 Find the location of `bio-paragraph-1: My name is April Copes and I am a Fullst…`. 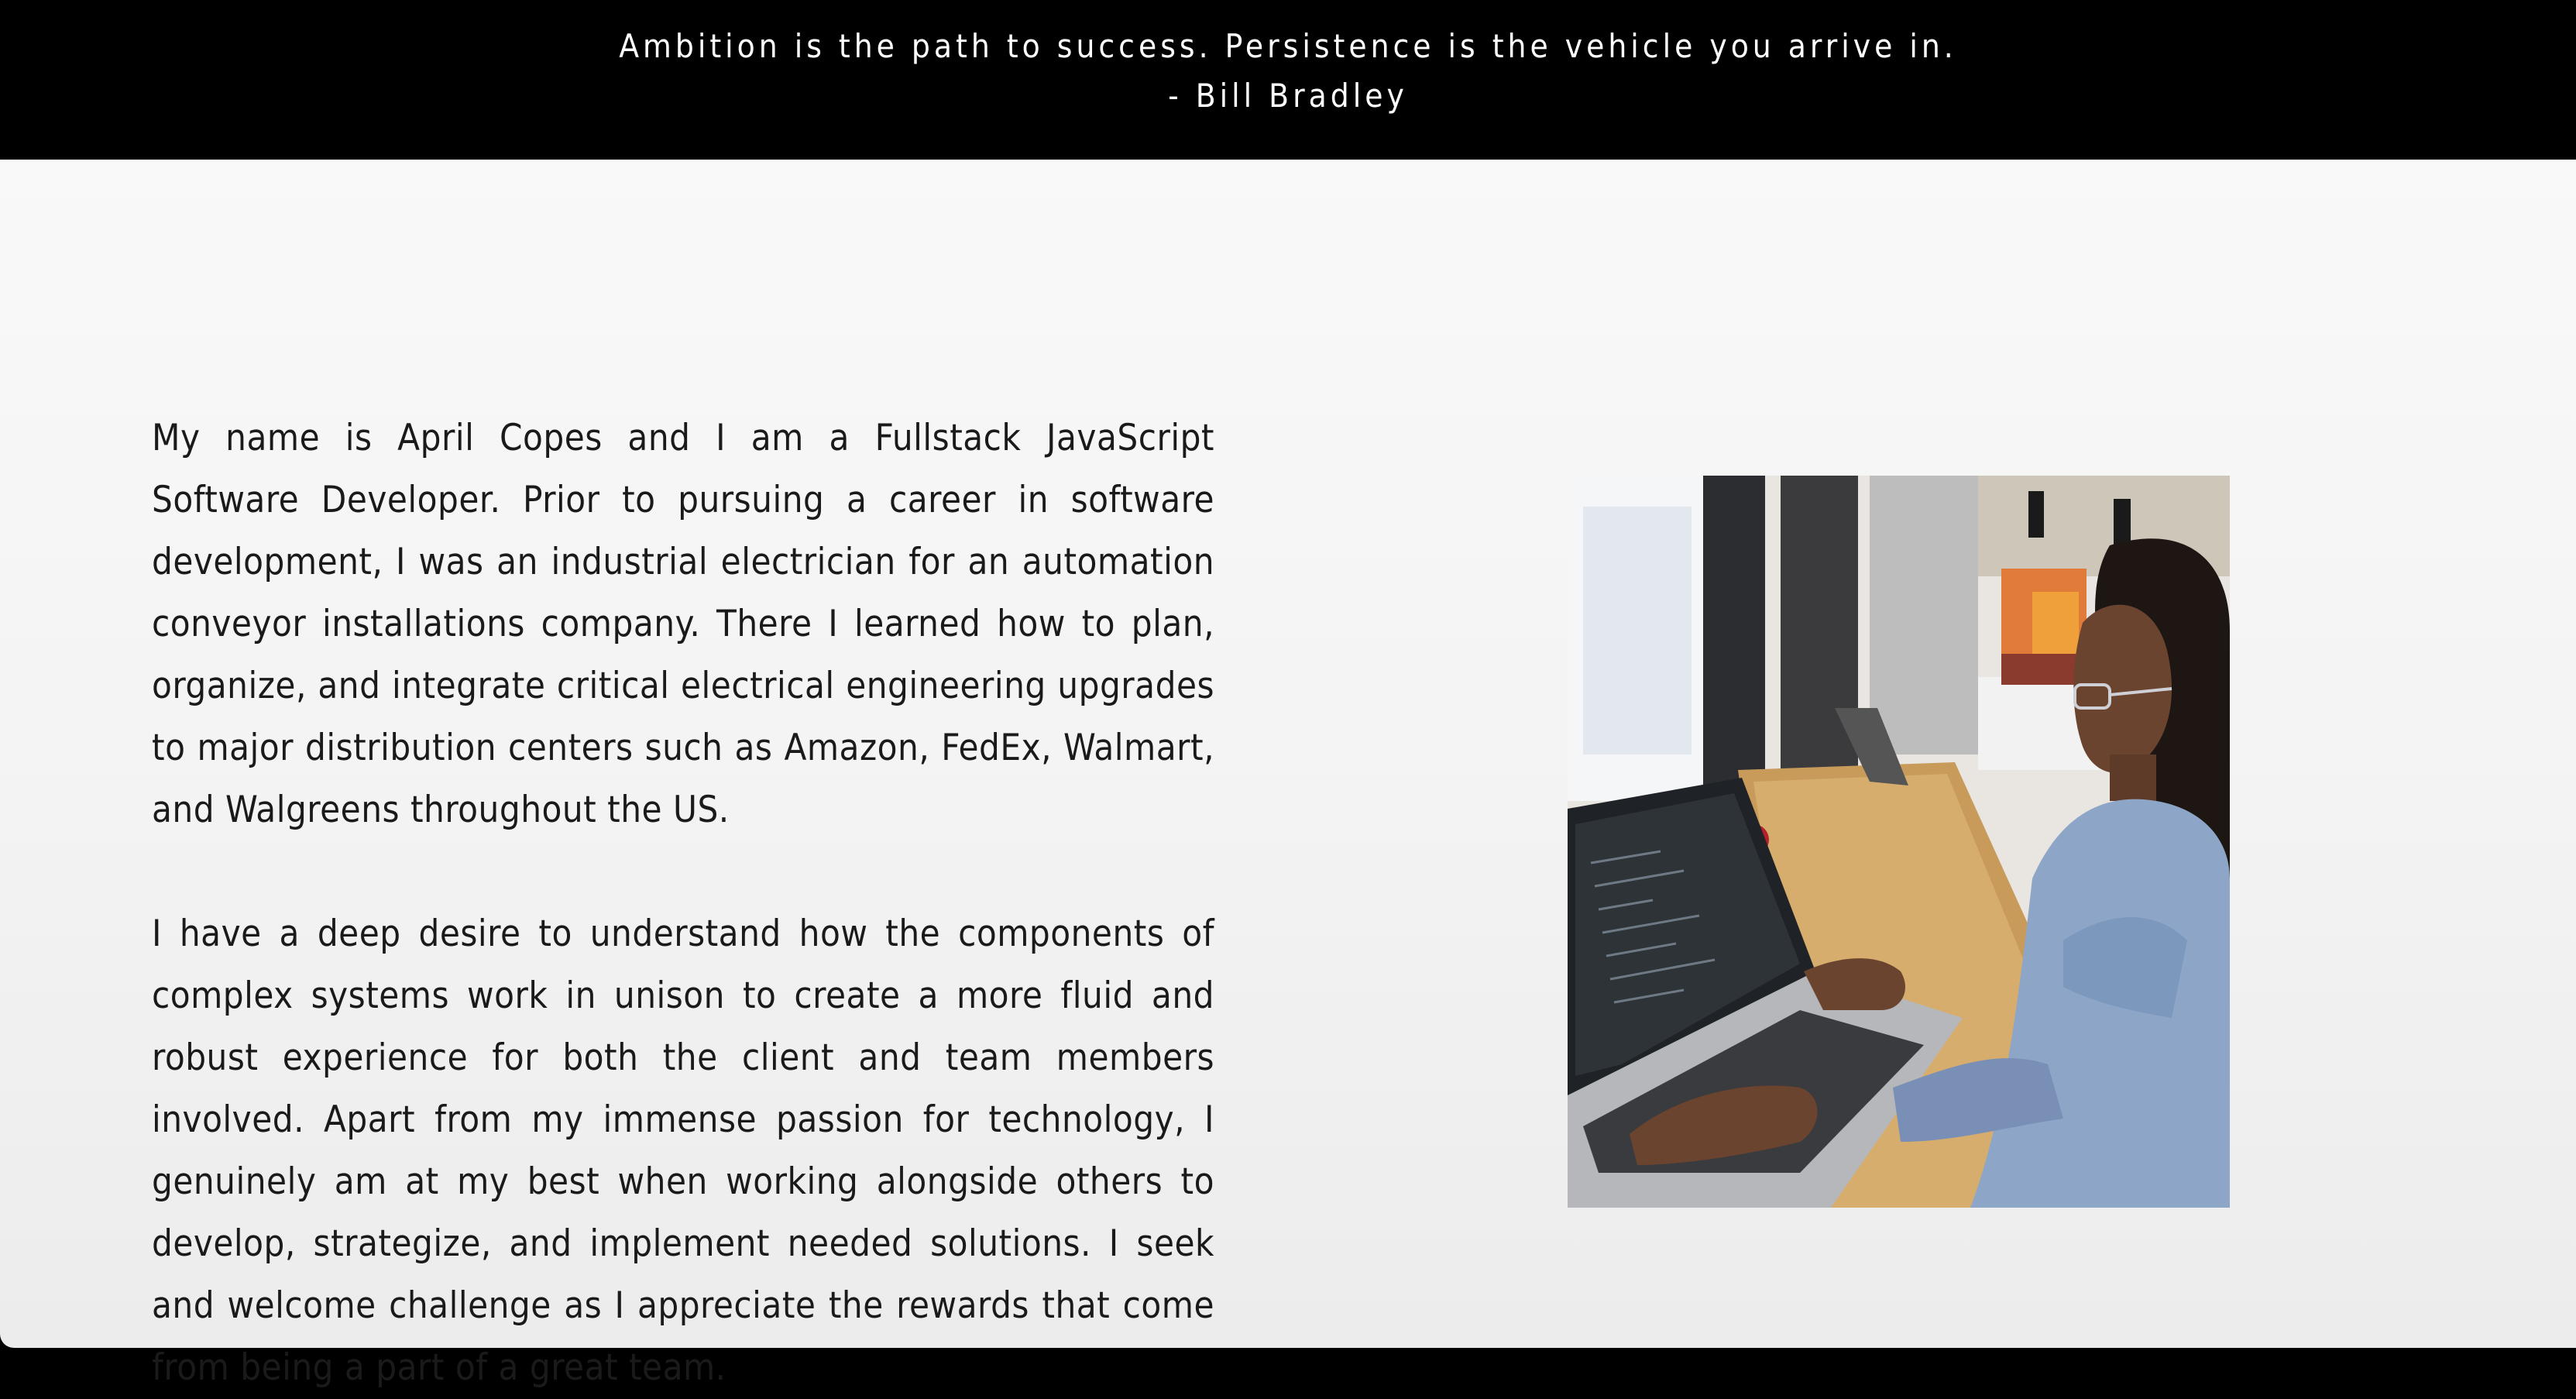

bio-paragraph-1: My name is April Copes and I am a Fullst… is located at coordinates (683, 624).